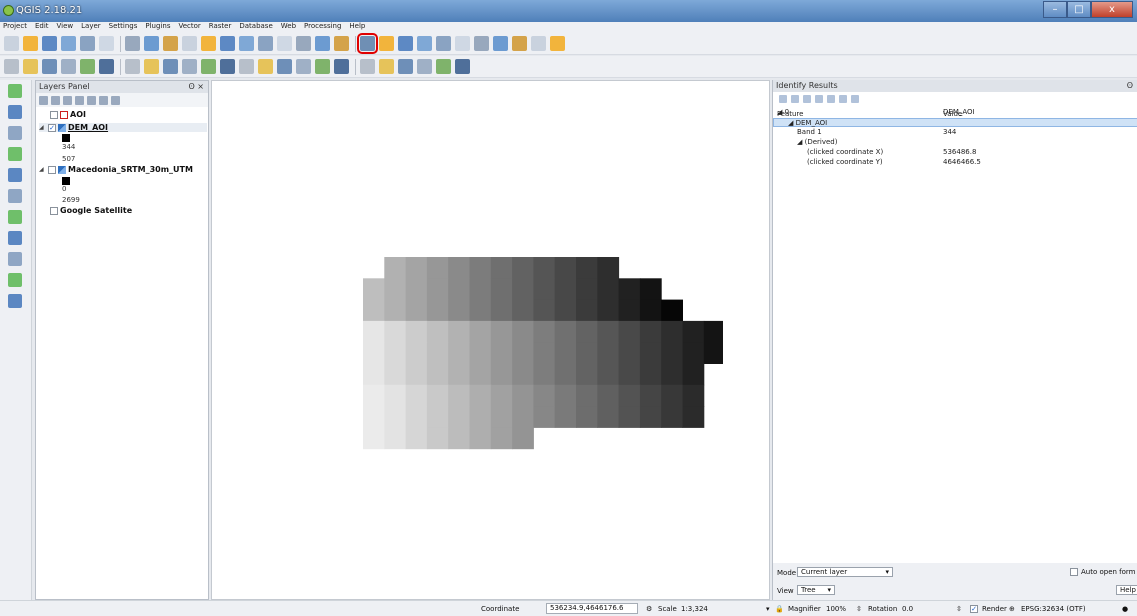  Describe the element at coordinates (170, 66) in the screenshot. I see `cut-features-icon` at that location.